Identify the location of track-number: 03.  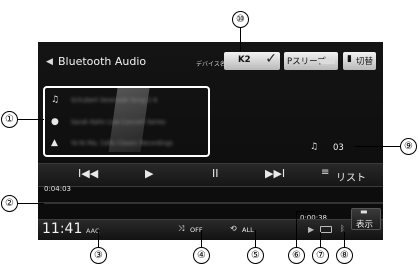
(338, 148).